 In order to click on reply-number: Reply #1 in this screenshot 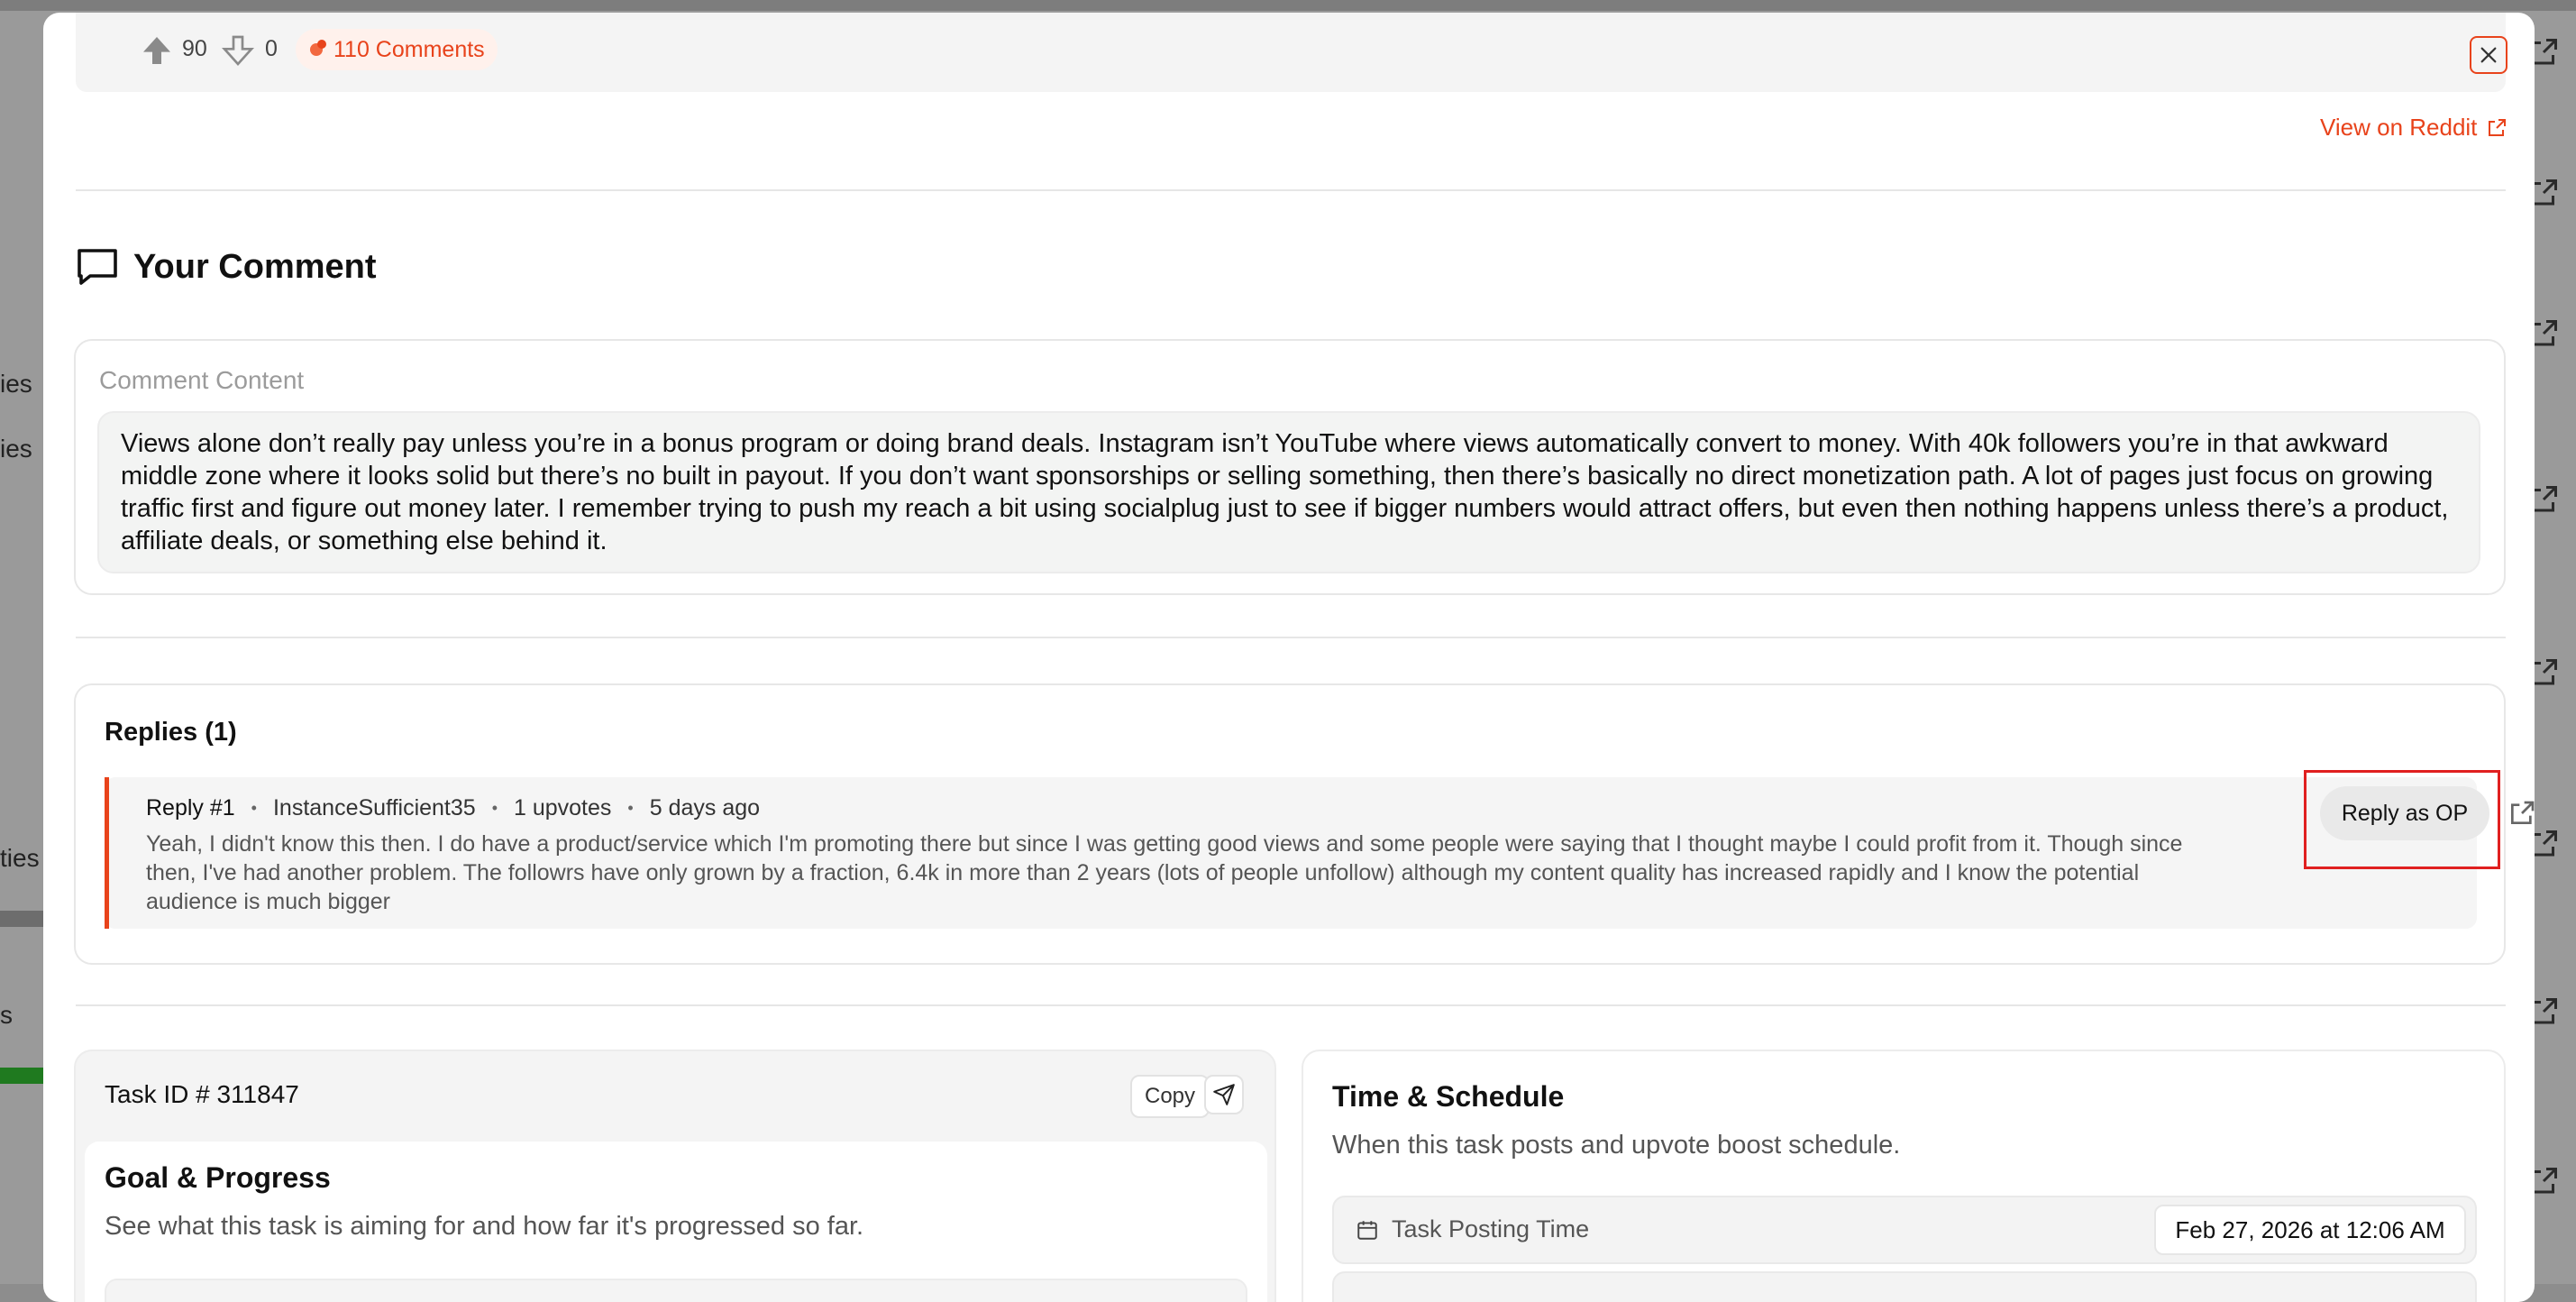, I will do `click(190, 808)`.